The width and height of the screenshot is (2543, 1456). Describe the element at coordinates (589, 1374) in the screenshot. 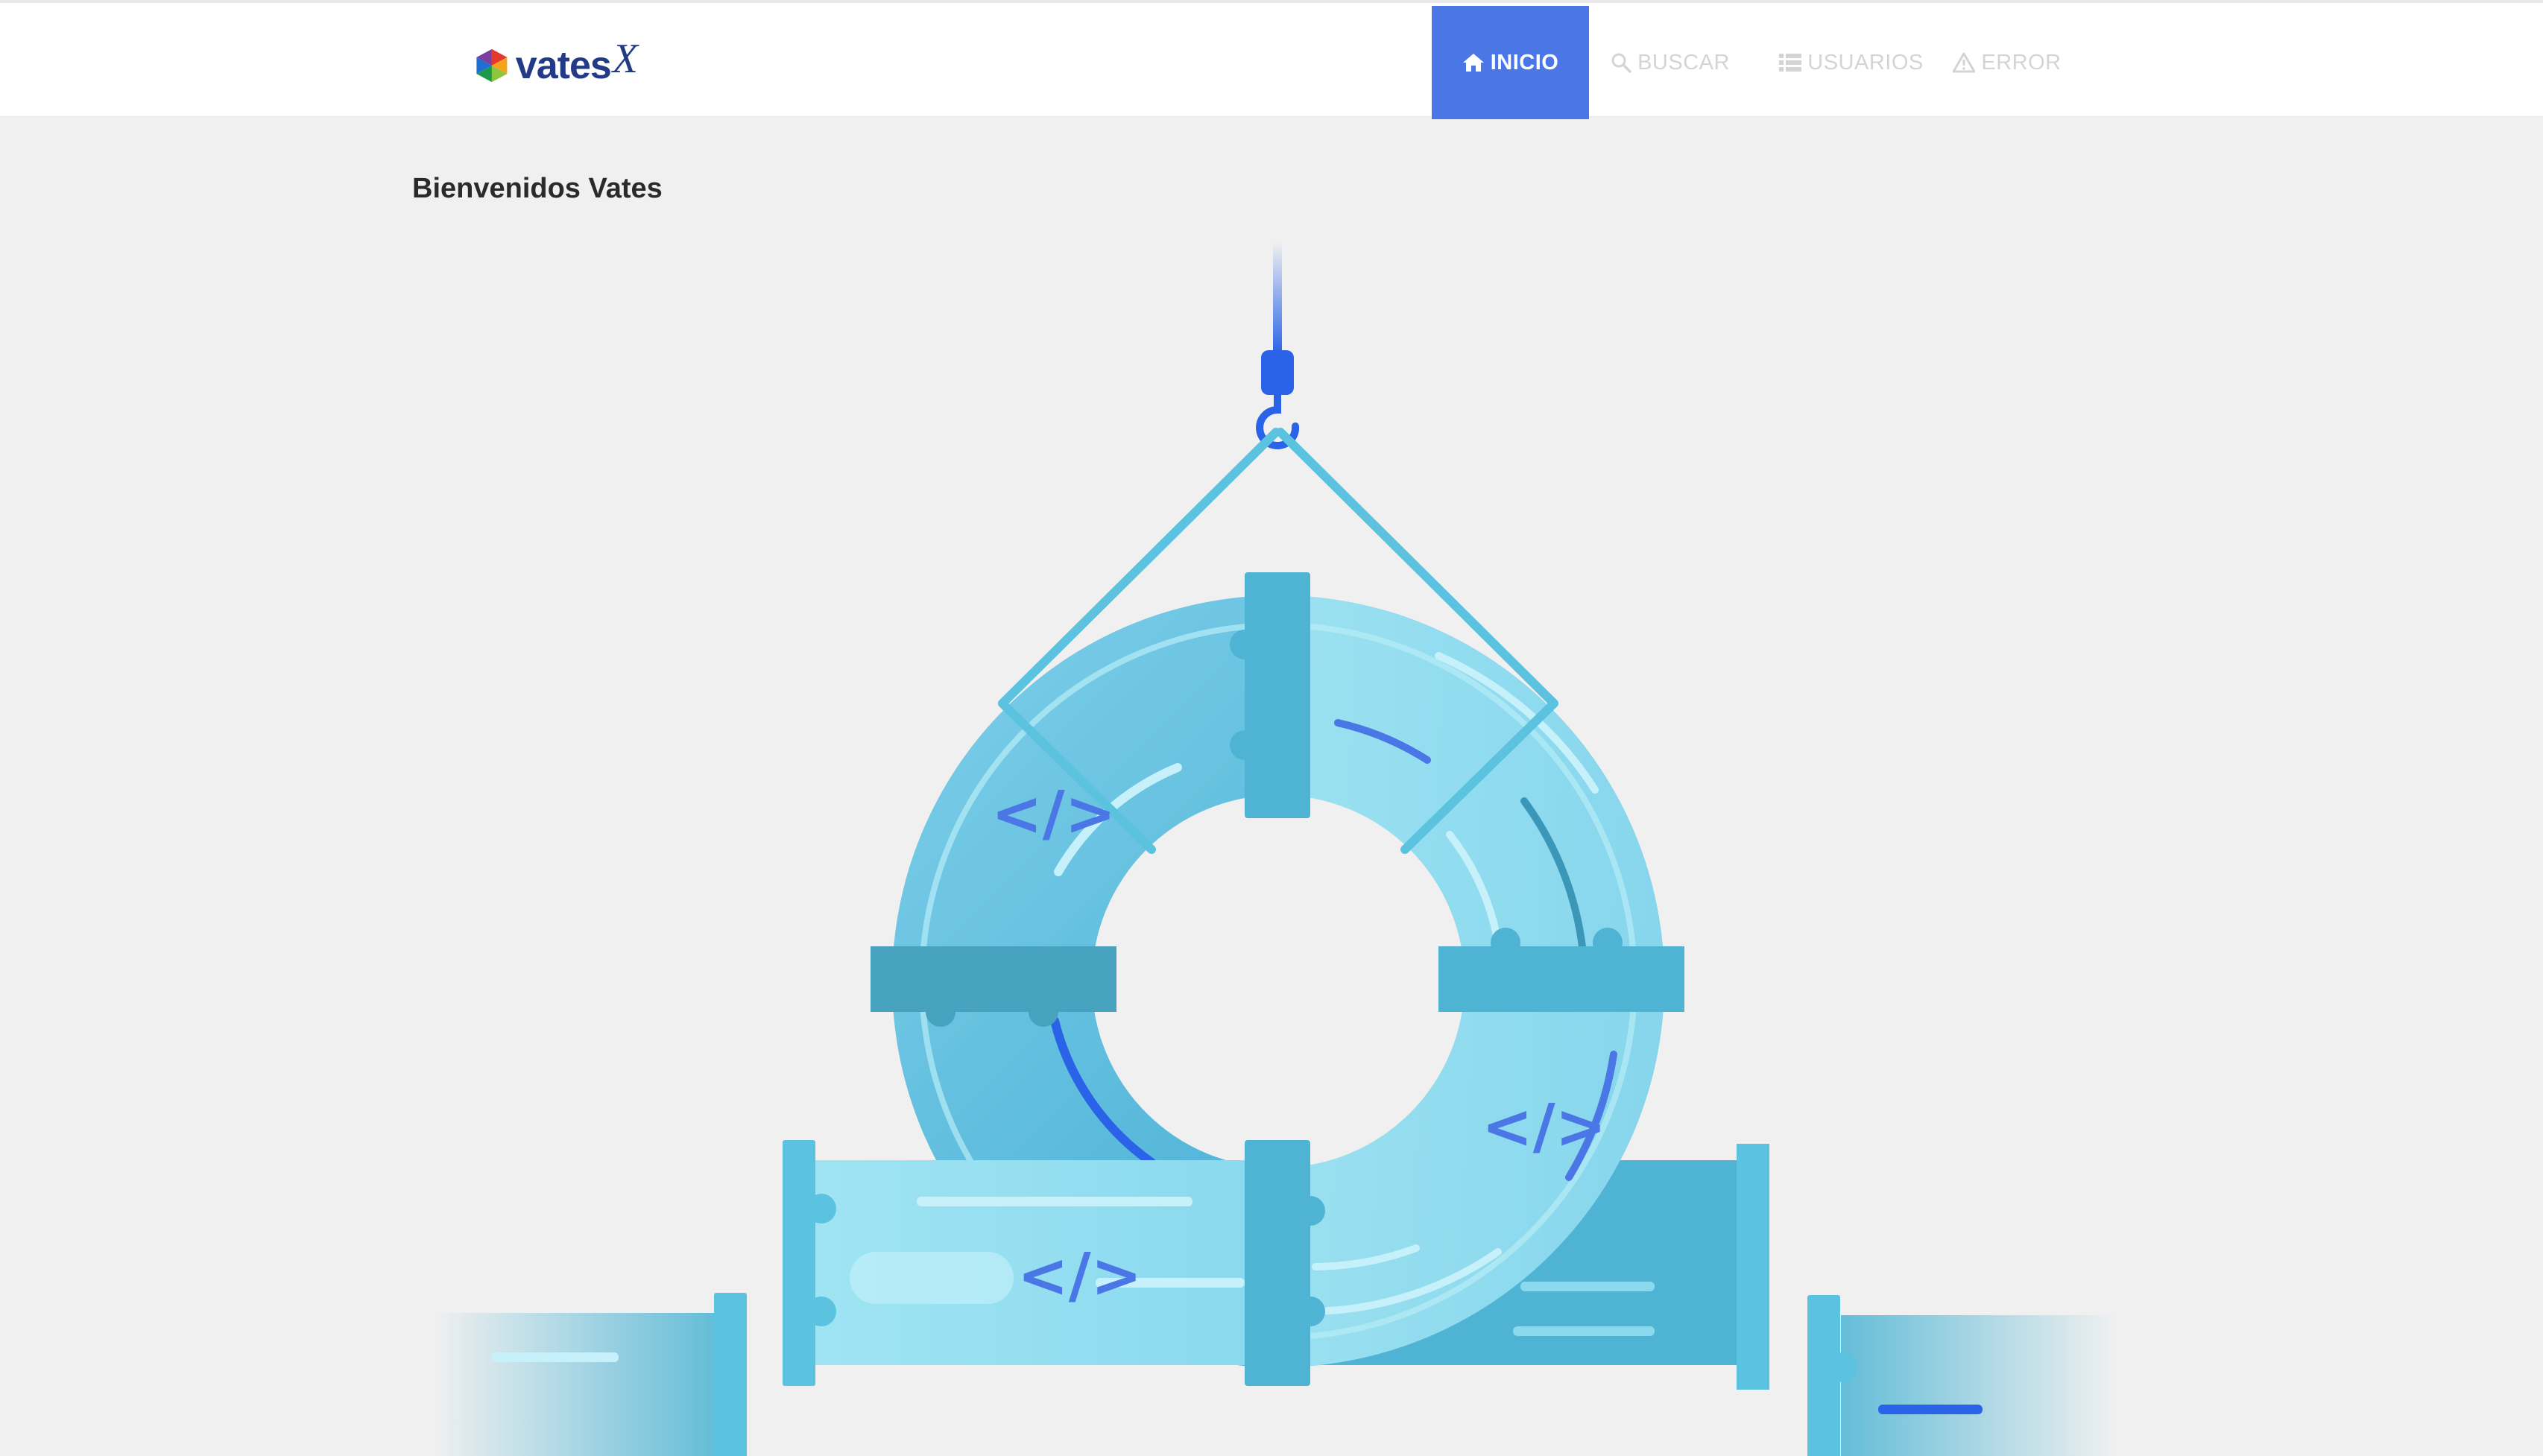

I see `left-side-pipe` at that location.